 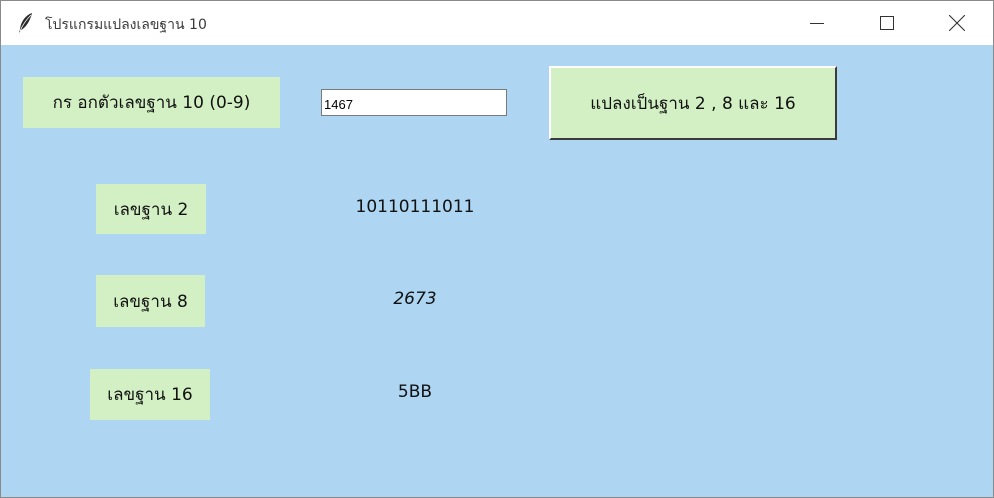 I want to click on minimize-button, so click(x=817, y=23).